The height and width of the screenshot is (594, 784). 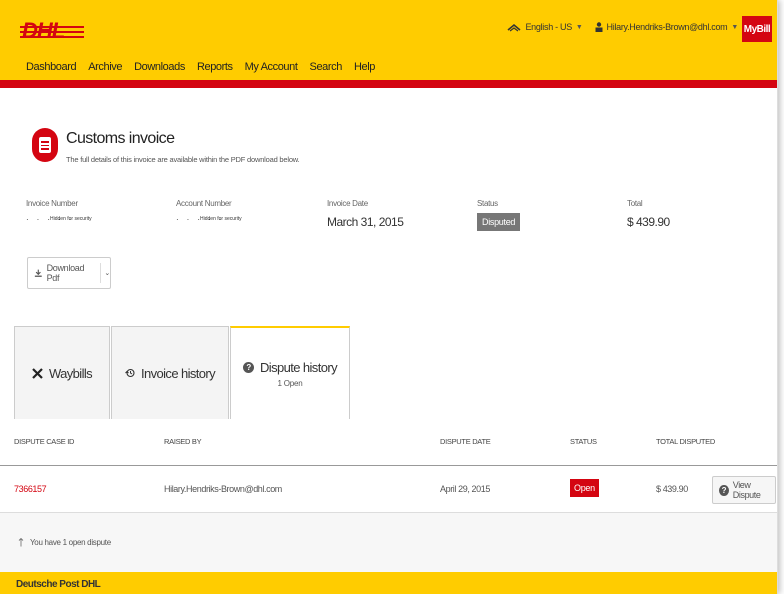 I want to click on account-number-field: Account Number ····· Hidden for security, so click(x=221, y=215).